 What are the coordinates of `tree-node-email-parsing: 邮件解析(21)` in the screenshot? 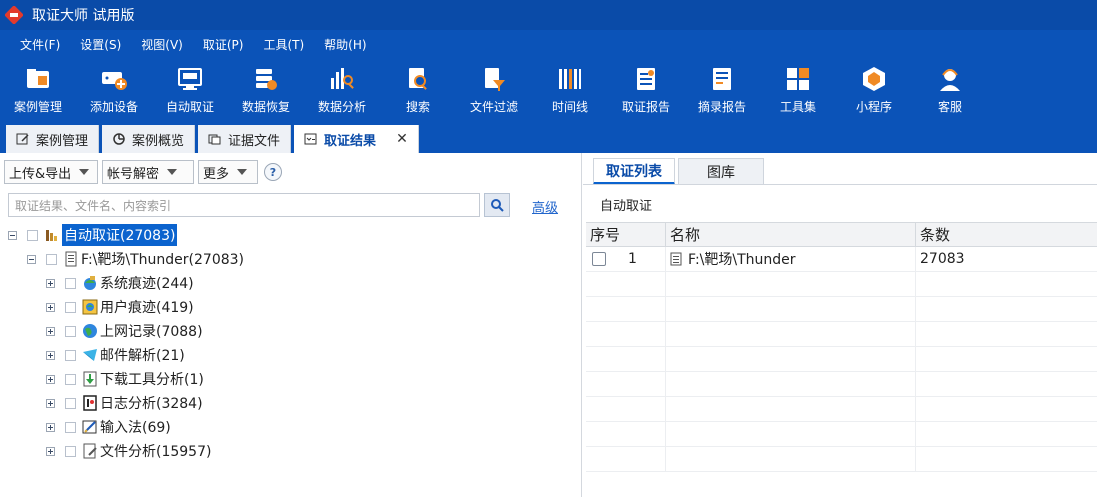 It's located at (115, 355).